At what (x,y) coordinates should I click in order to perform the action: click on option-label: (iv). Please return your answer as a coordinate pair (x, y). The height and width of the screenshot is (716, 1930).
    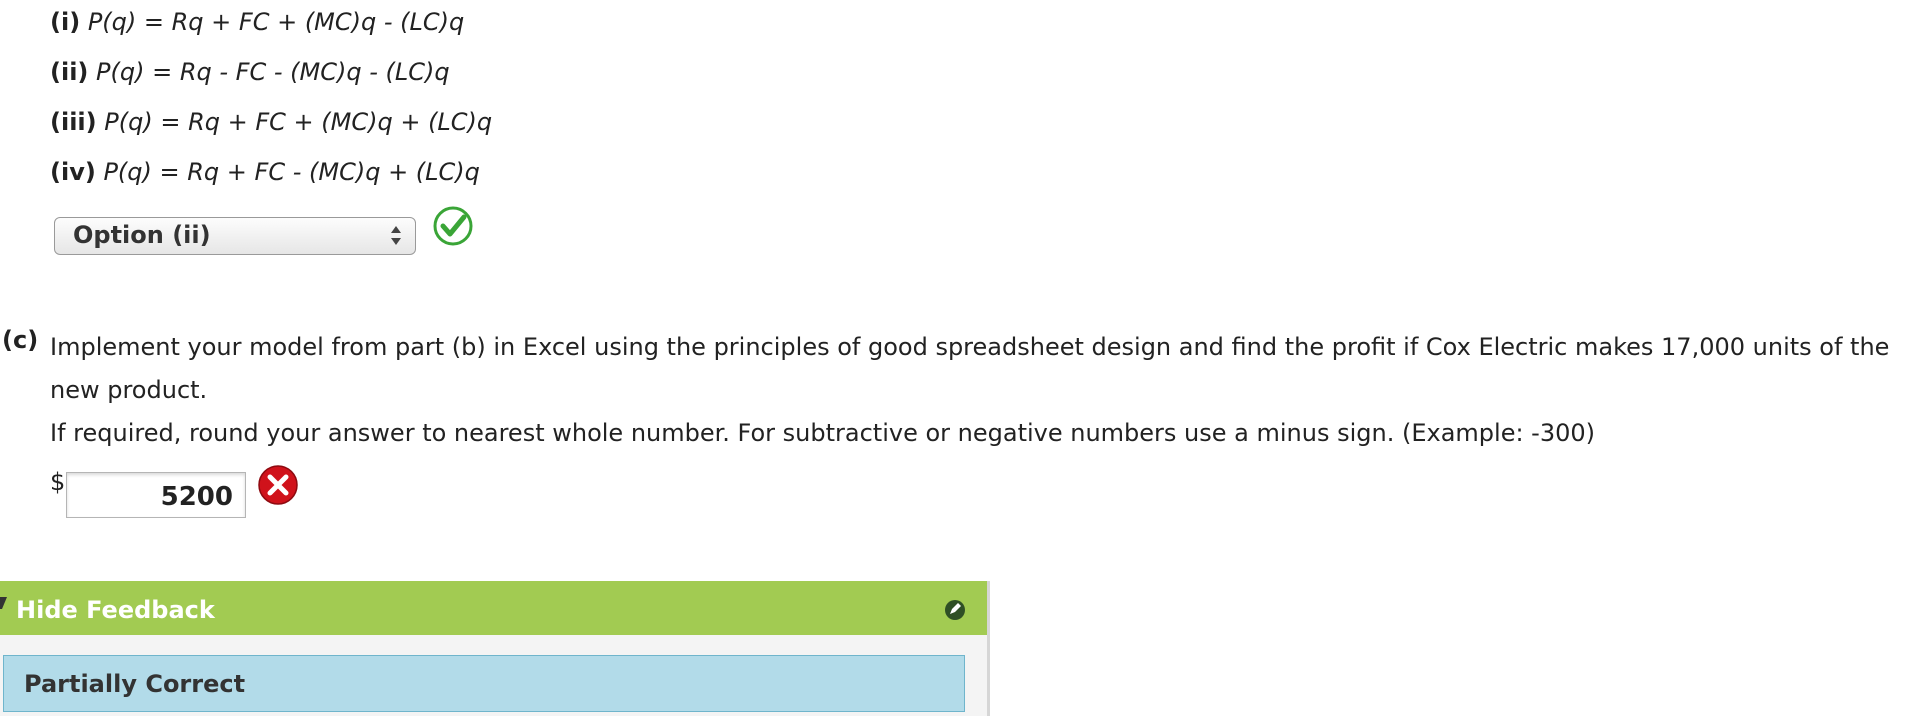
    Looking at the image, I should click on (73, 172).